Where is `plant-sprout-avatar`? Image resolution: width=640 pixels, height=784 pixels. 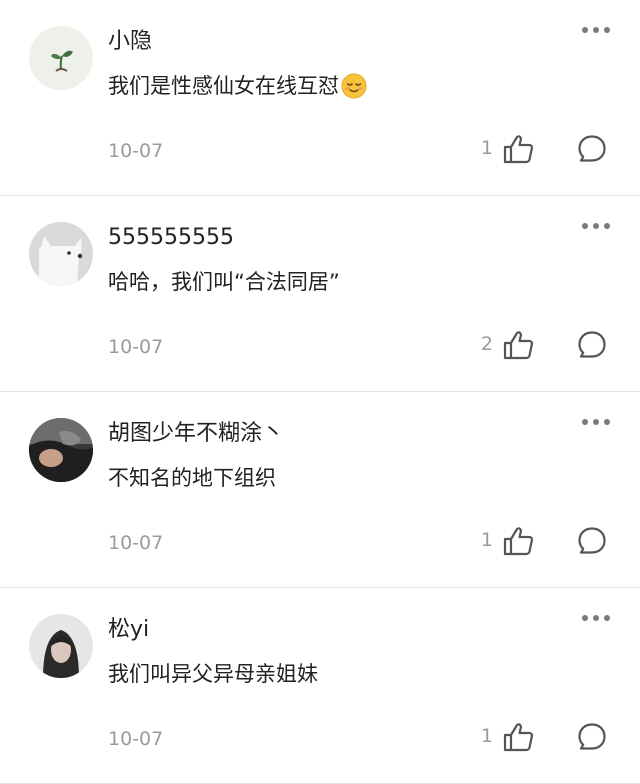
plant-sprout-avatar is located at coordinates (61, 58).